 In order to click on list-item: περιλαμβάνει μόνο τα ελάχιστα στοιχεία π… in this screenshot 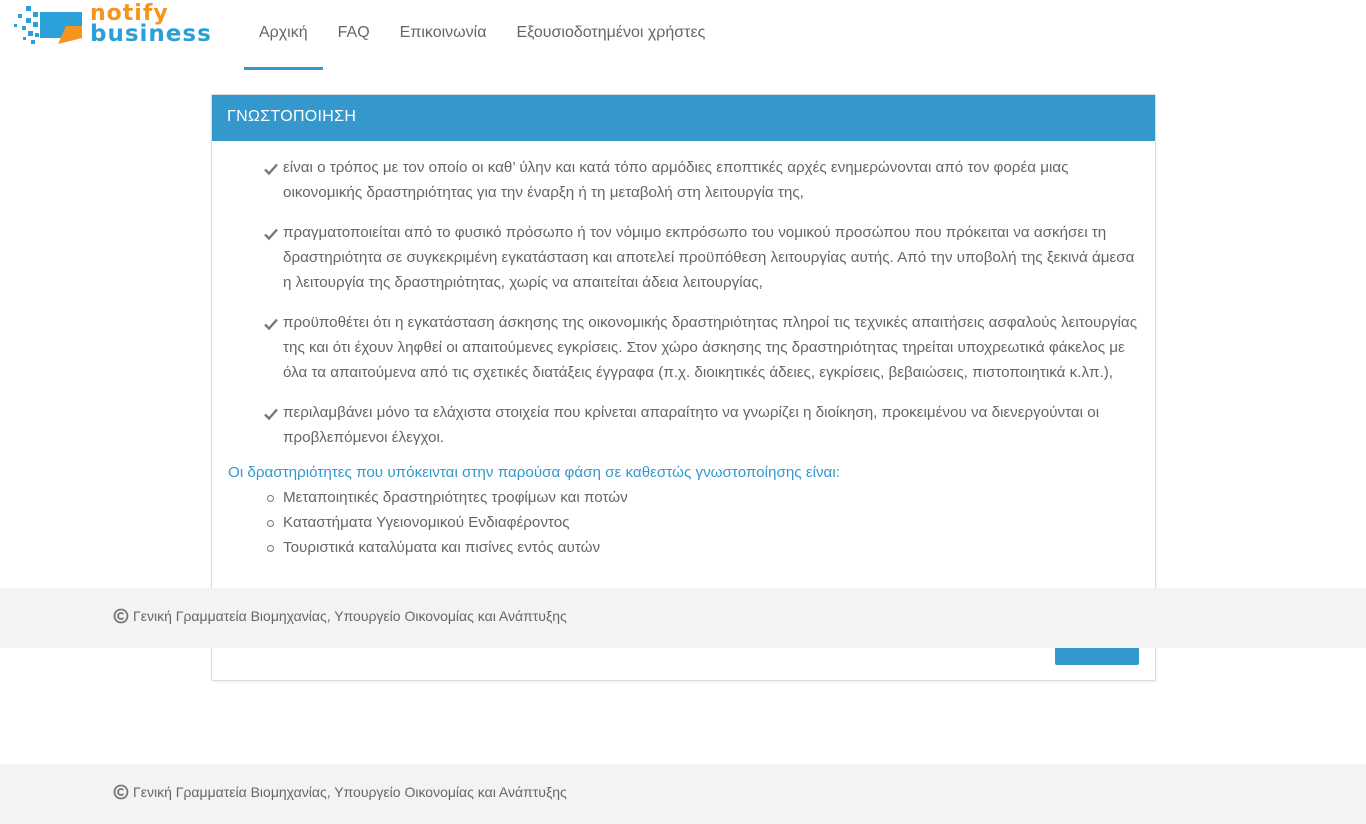, I will do `click(693, 425)`.